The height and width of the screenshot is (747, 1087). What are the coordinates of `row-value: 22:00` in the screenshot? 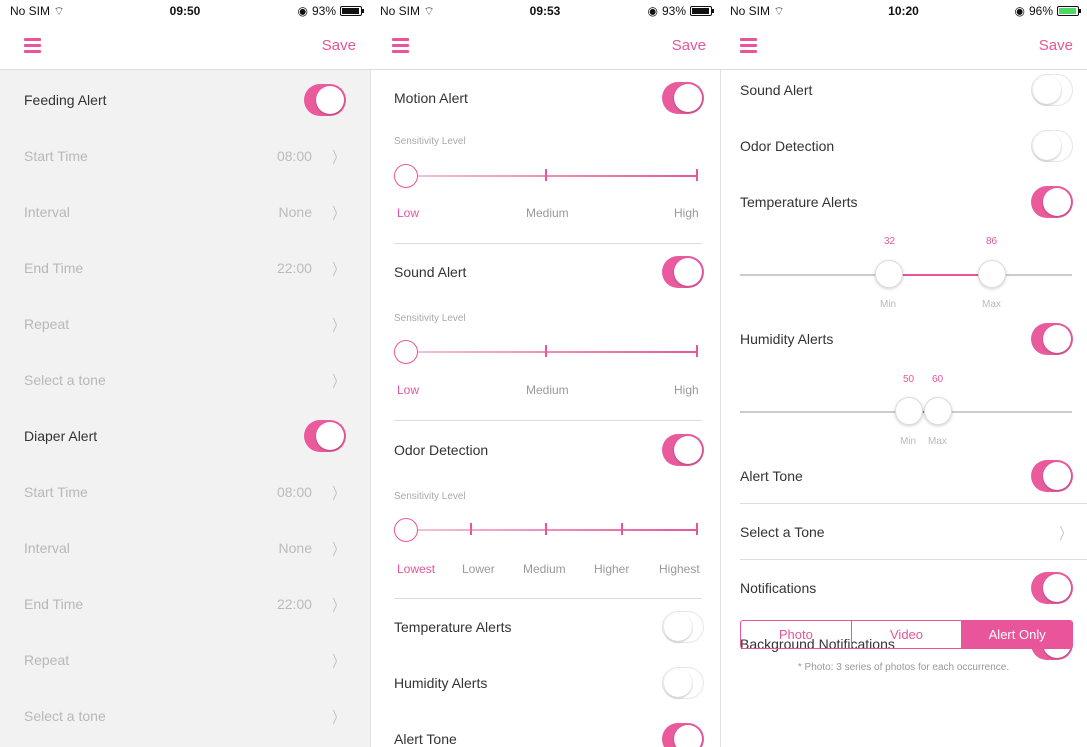 It's located at (294, 604).